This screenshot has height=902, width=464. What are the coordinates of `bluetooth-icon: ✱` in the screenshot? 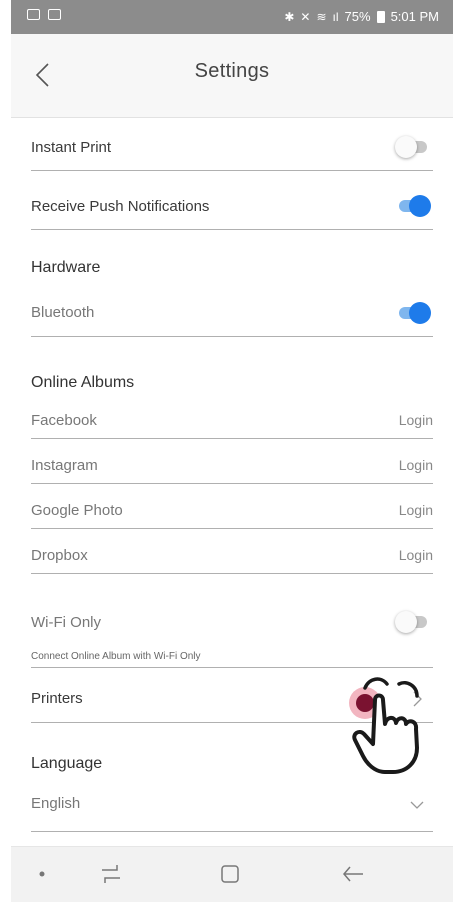 It's located at (289, 16).